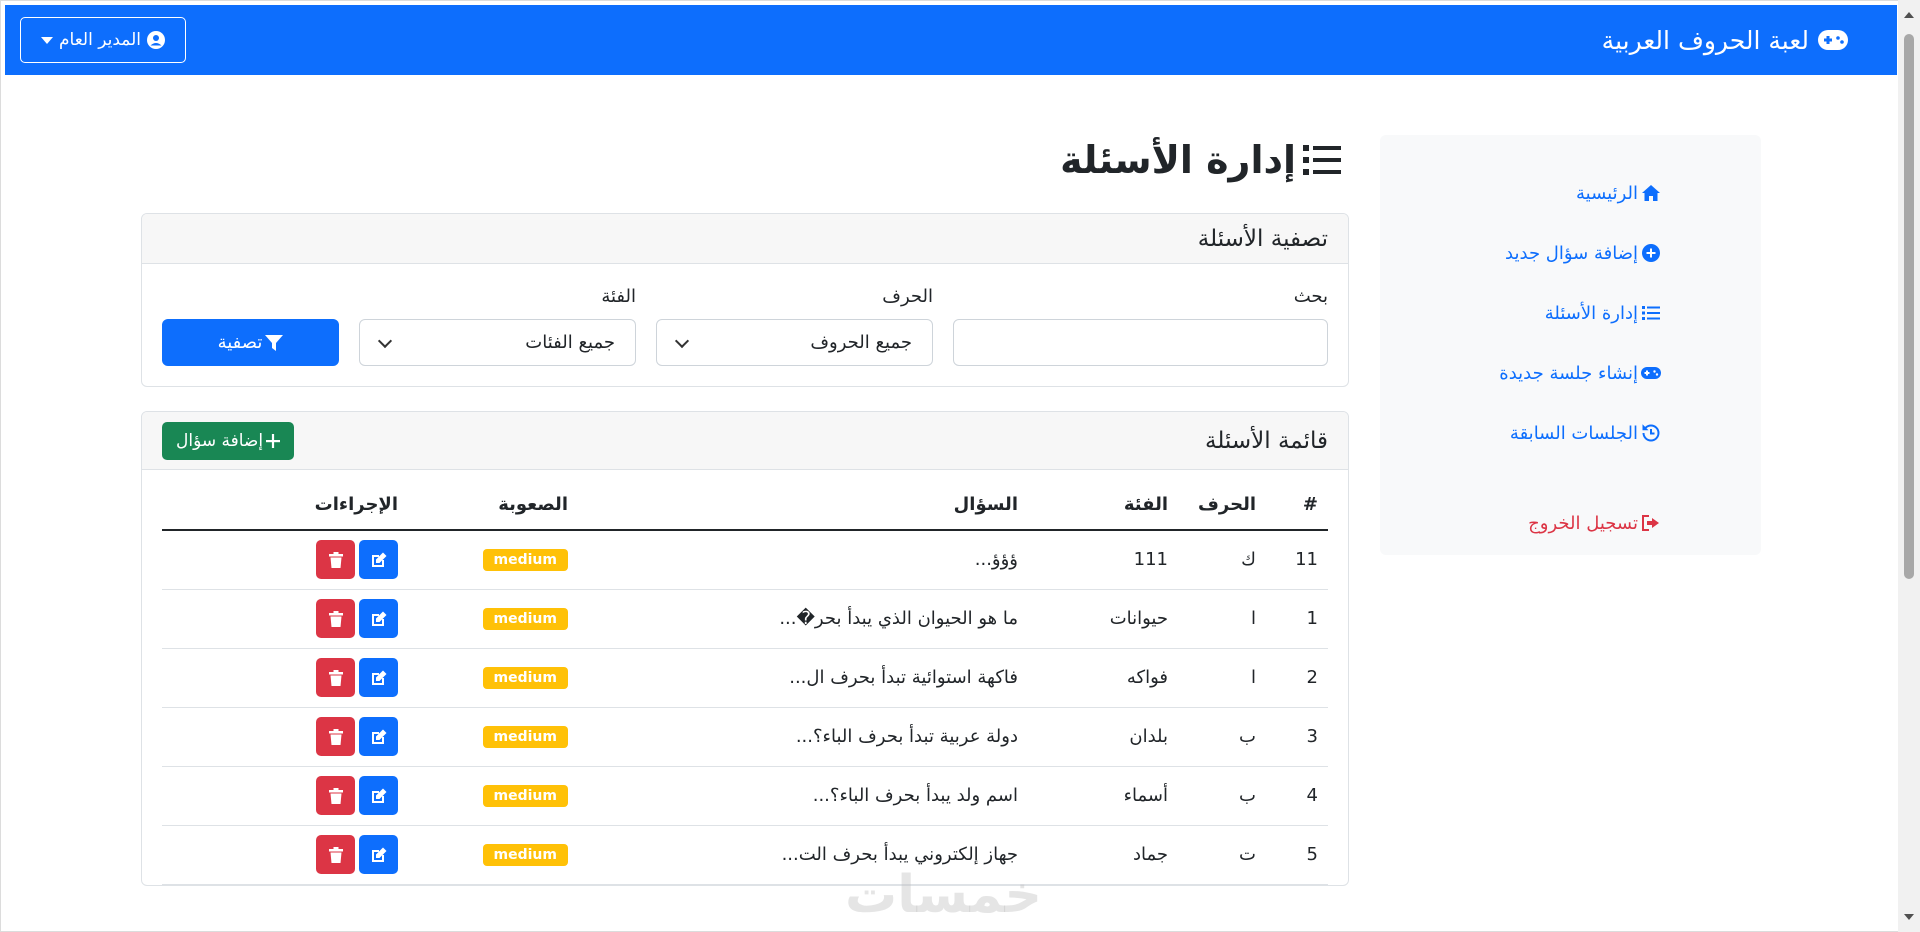 The width and height of the screenshot is (1920, 932). What do you see at coordinates (1297, 678) in the screenshot?
I see `cell-id: 2` at bounding box center [1297, 678].